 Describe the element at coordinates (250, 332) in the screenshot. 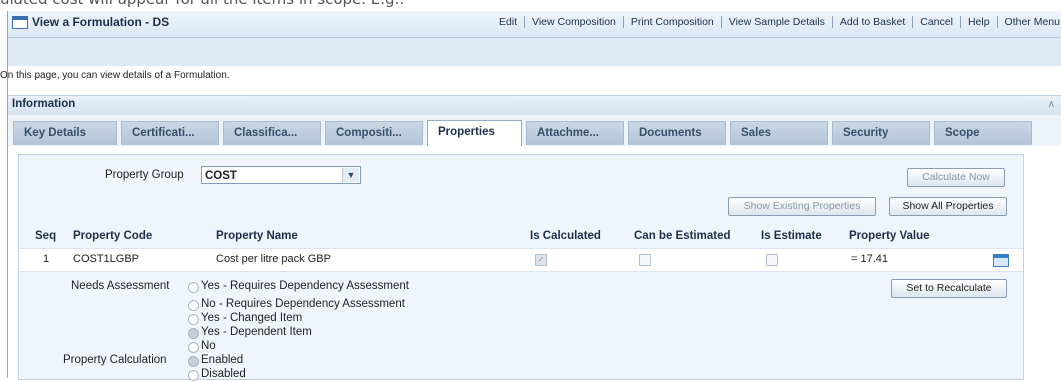

I see `radio-yes-dependent-item: Yes - Dependent Item` at that location.